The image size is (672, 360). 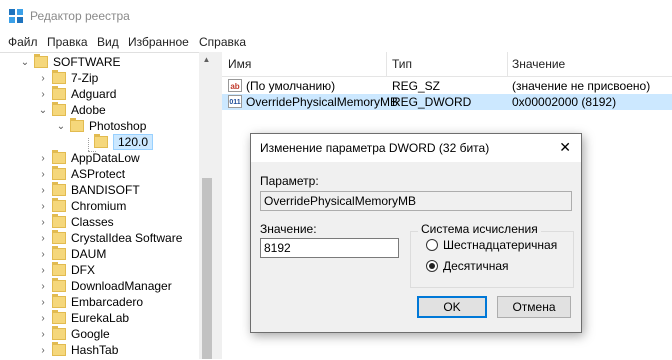 What do you see at coordinates (402, 64) in the screenshot?
I see `column-header-type: Тип` at bounding box center [402, 64].